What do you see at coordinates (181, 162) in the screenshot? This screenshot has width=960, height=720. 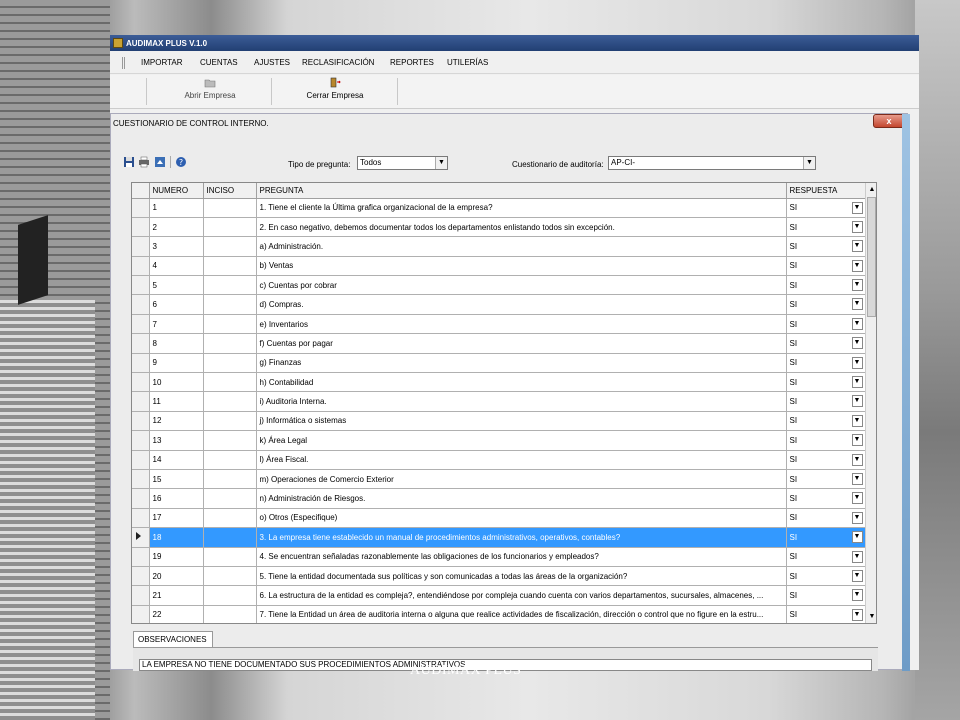 I see `help-icon: ?` at bounding box center [181, 162].